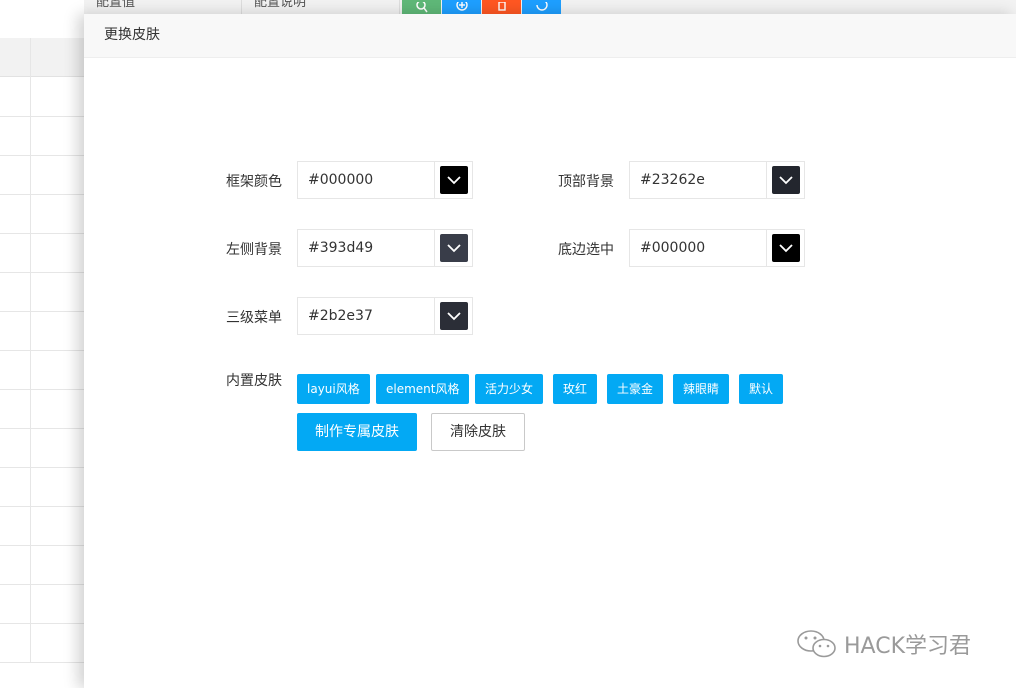 The width and height of the screenshot is (1016, 688). I want to click on skin-button-vibrant-girl: 活力少女, so click(509, 389).